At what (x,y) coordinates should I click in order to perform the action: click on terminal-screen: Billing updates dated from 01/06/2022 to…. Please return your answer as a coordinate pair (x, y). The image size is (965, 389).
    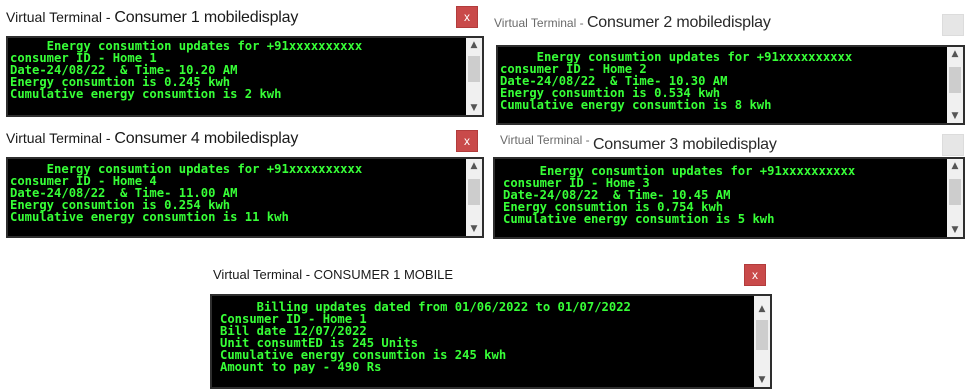
    Looking at the image, I should click on (491, 341).